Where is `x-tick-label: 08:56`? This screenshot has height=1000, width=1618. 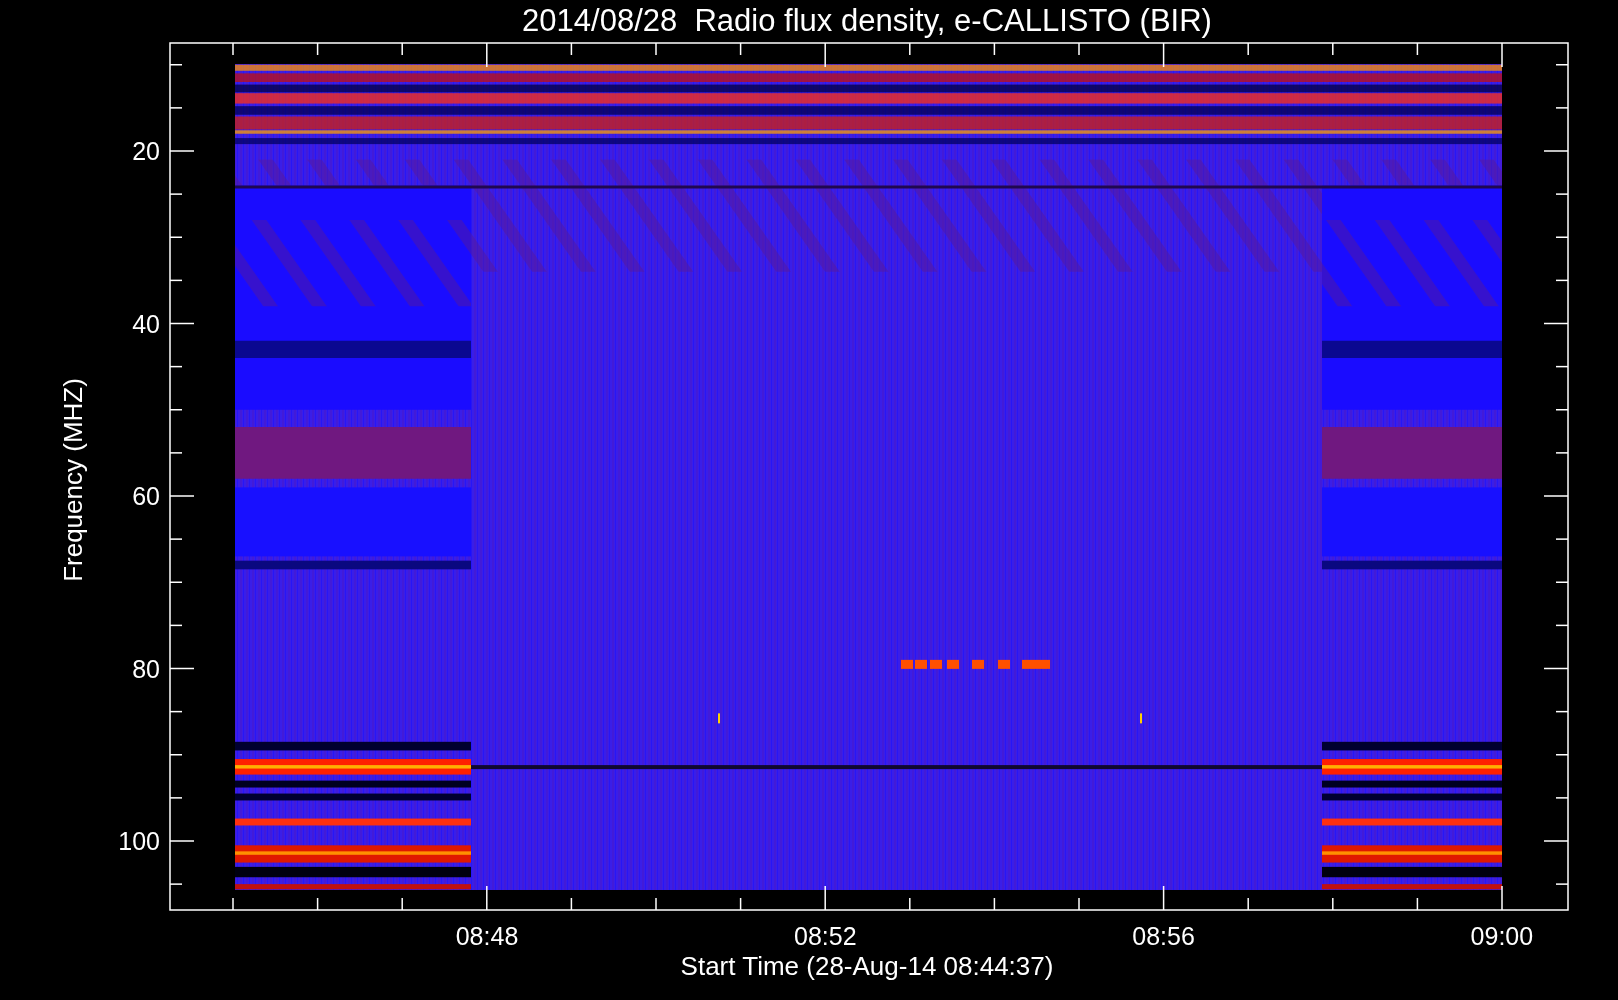
x-tick-label: 08:56 is located at coordinates (1163, 936).